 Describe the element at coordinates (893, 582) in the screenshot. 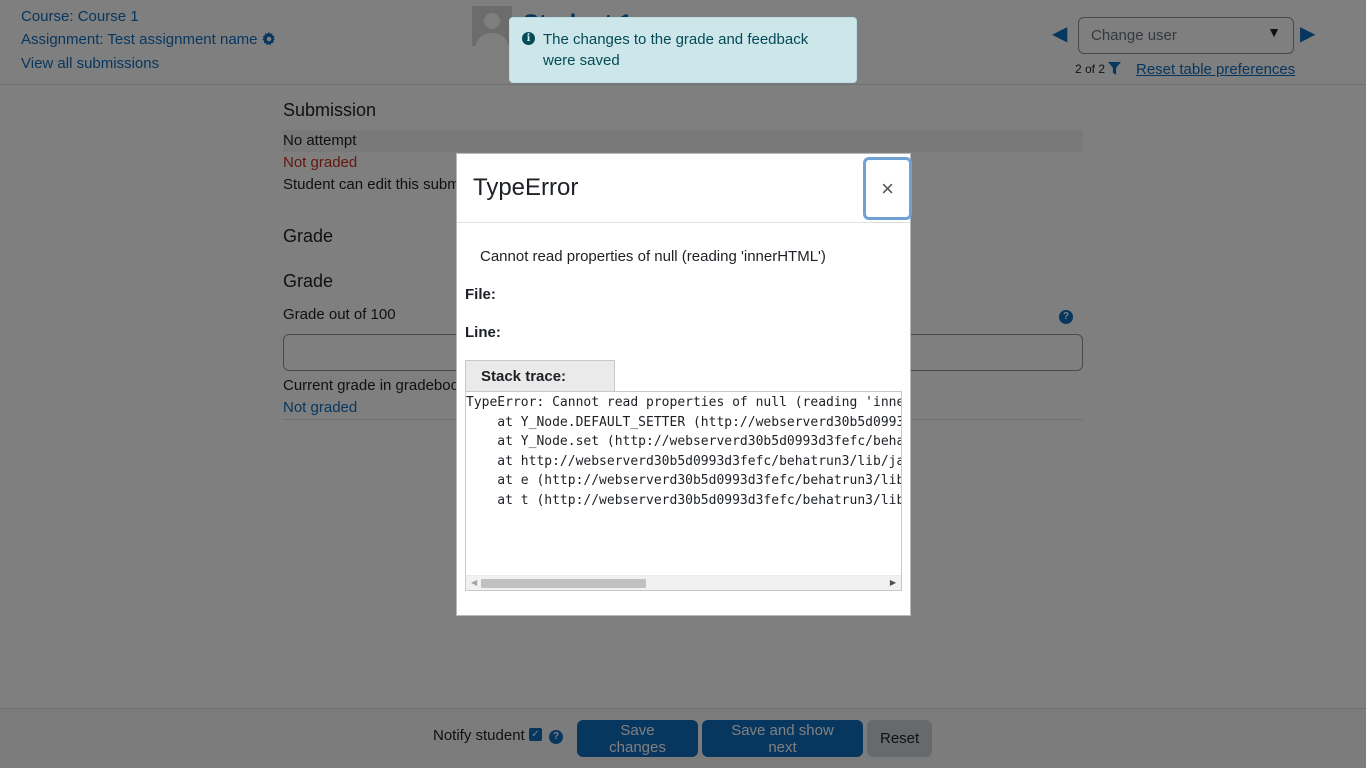

I see `scroll-right-icon: ▶` at that location.